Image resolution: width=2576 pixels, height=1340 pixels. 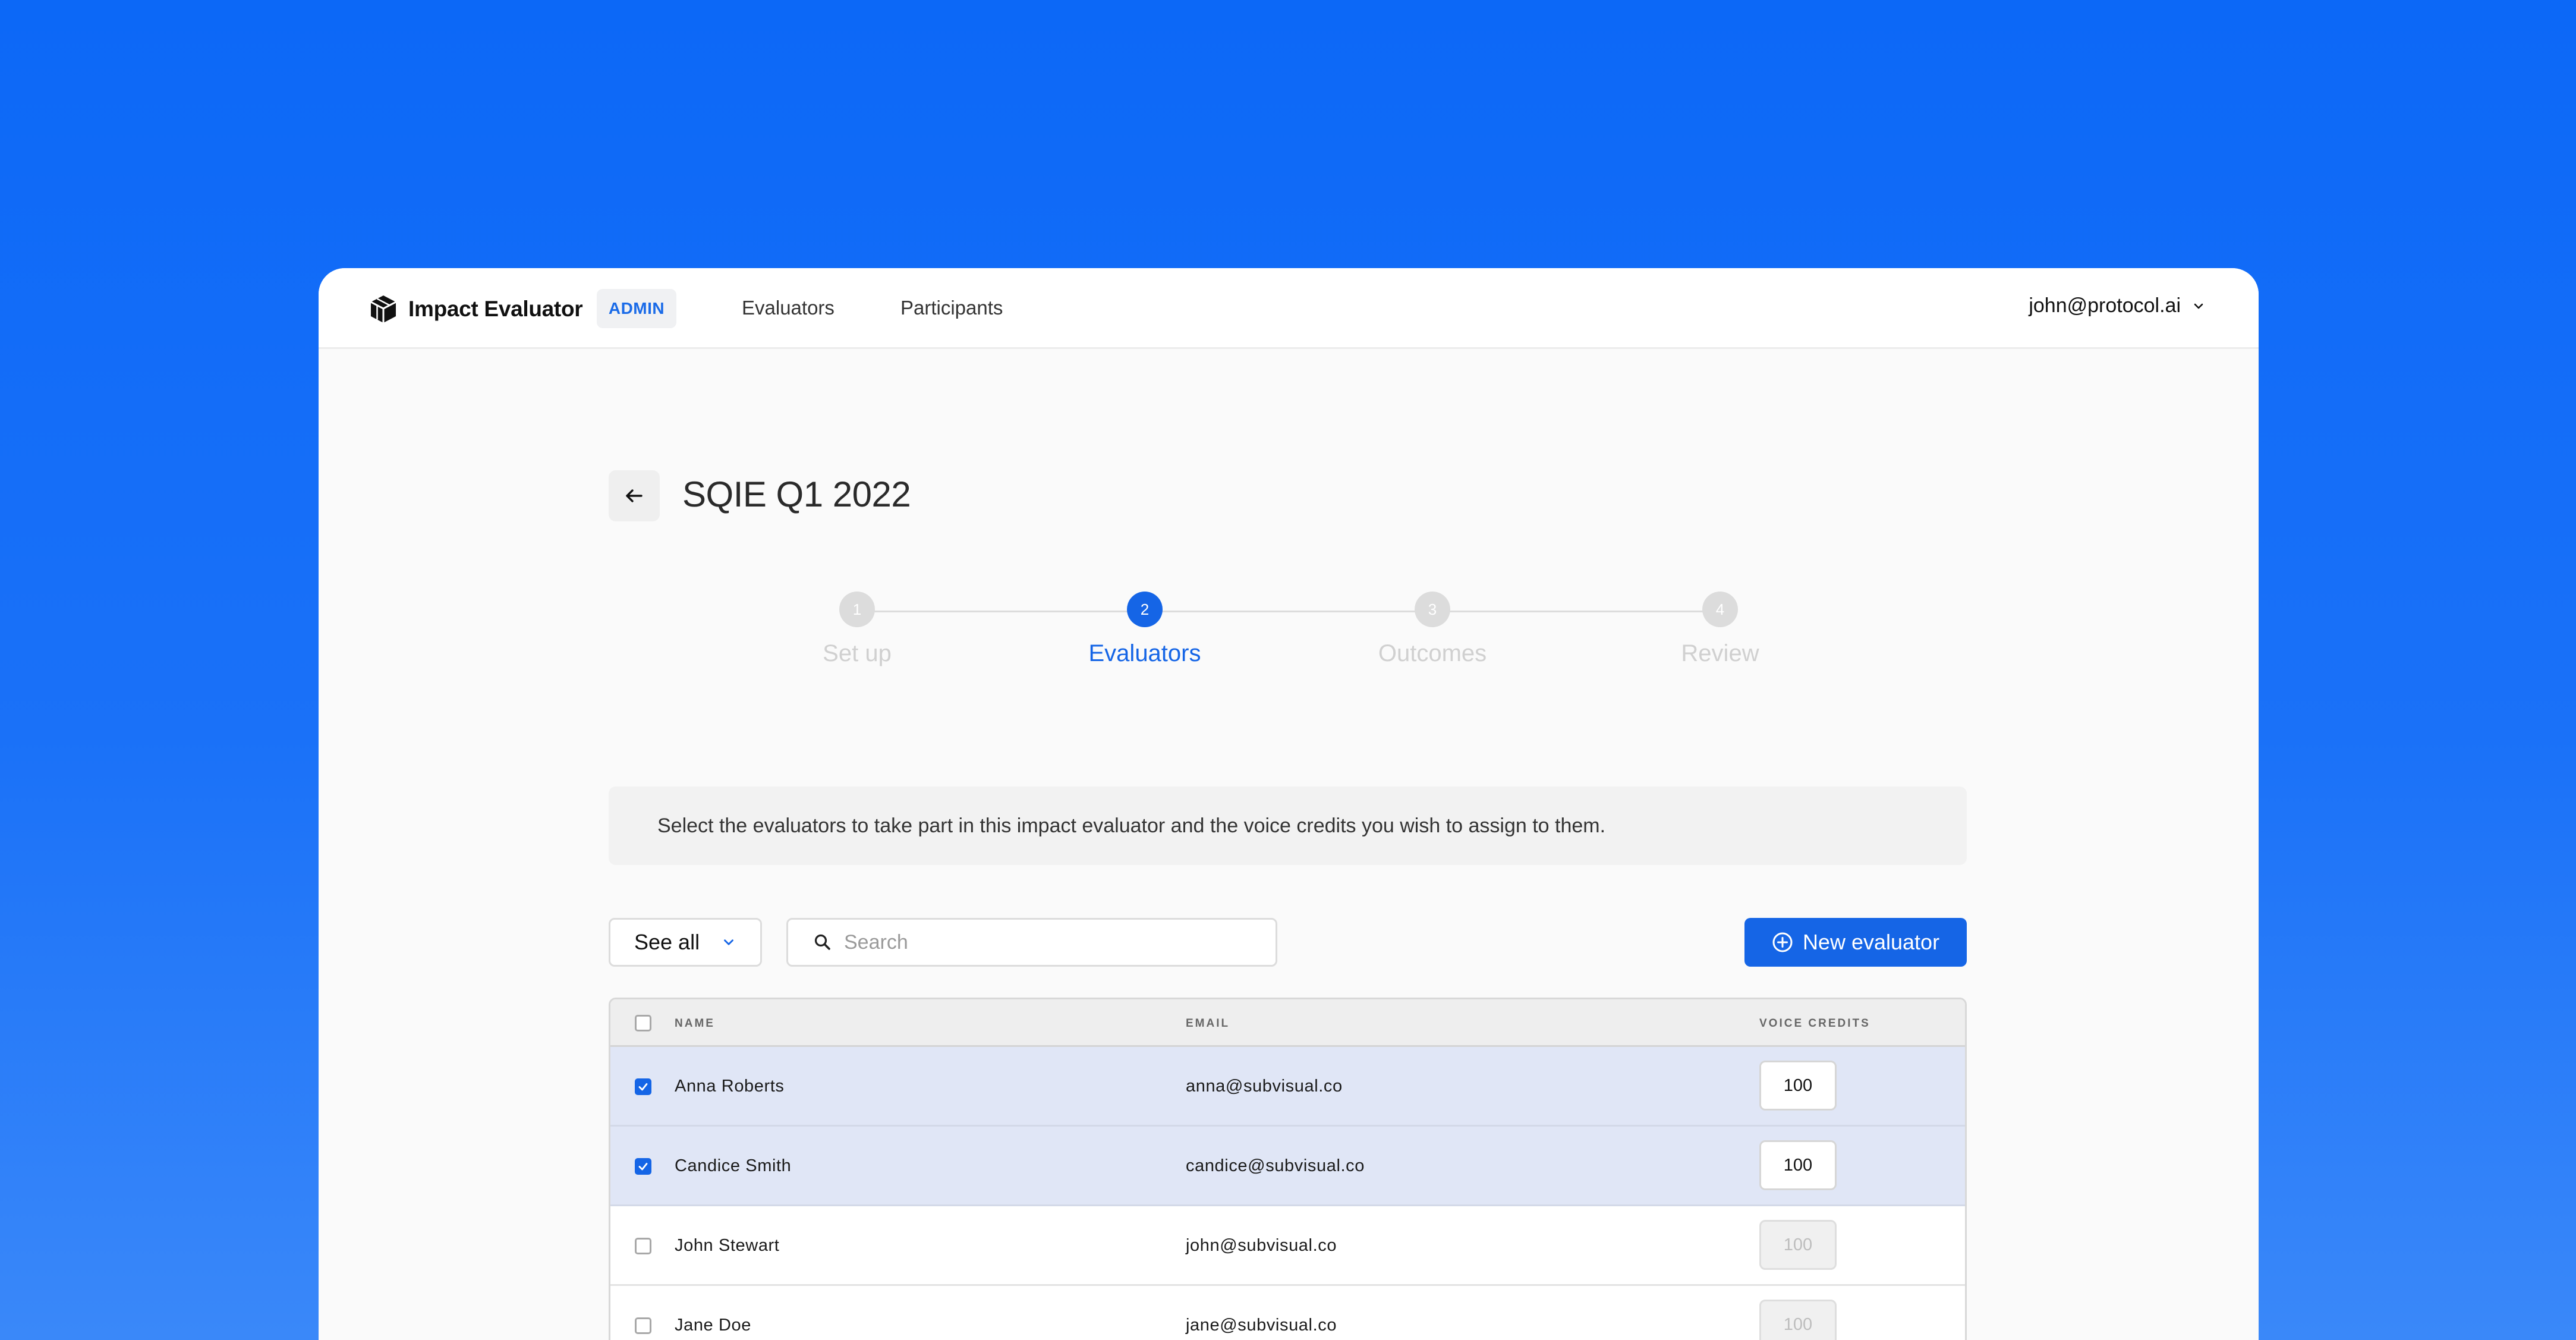 I want to click on nav-participants: Participants, so click(x=951, y=308).